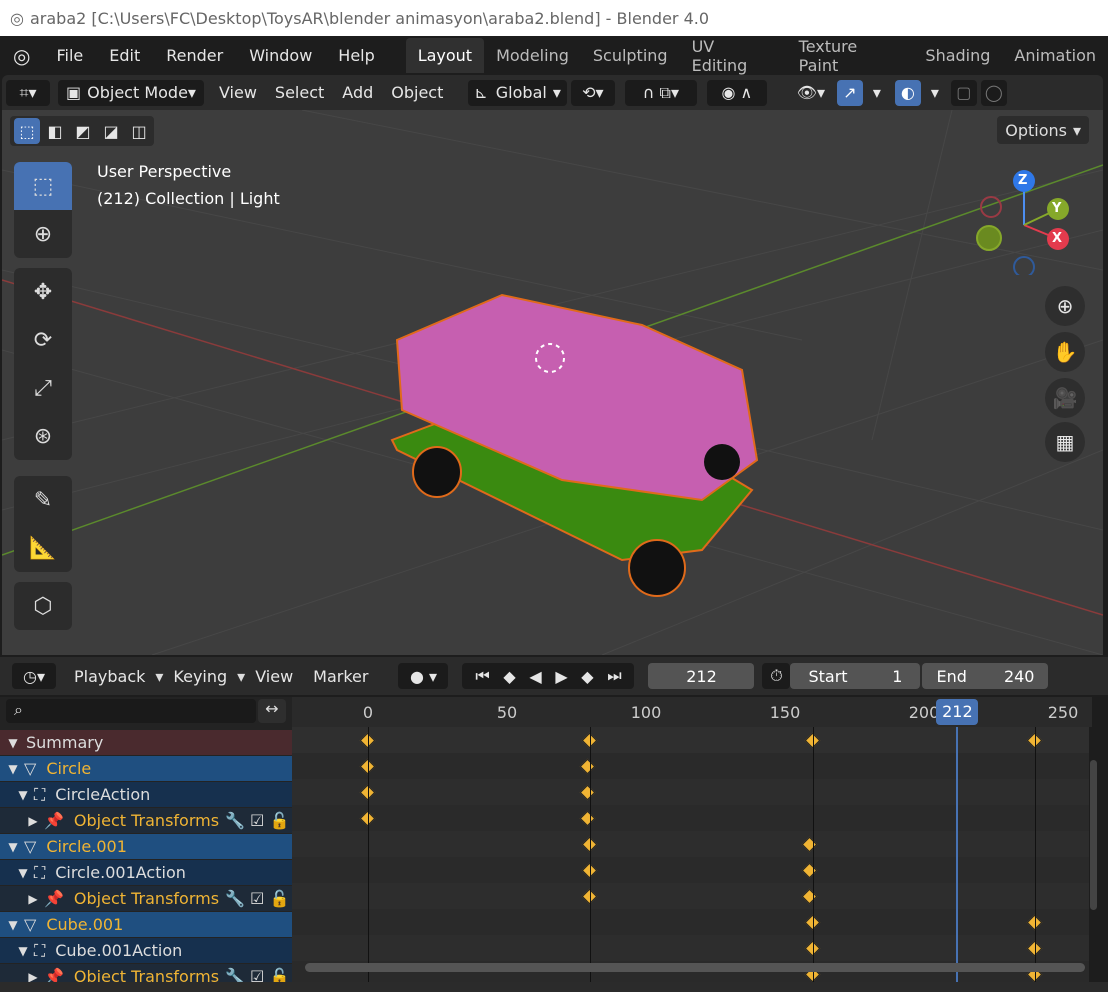 Image resolution: width=1108 pixels, height=992 pixels. What do you see at coordinates (849, 92) in the screenshot?
I see `gizmo-toggle: ↗` at bounding box center [849, 92].